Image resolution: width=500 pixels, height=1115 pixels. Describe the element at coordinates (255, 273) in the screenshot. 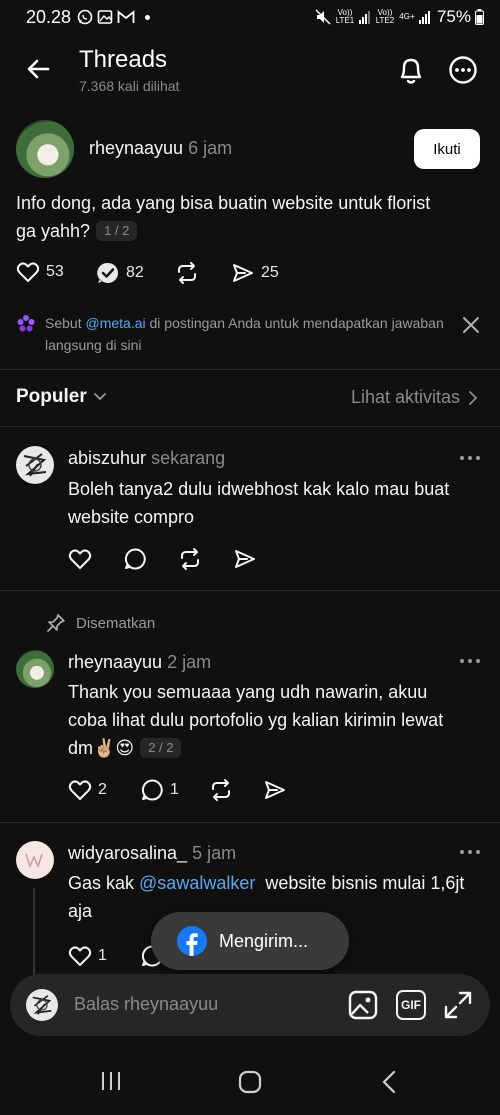

I see `share-button: 25` at that location.